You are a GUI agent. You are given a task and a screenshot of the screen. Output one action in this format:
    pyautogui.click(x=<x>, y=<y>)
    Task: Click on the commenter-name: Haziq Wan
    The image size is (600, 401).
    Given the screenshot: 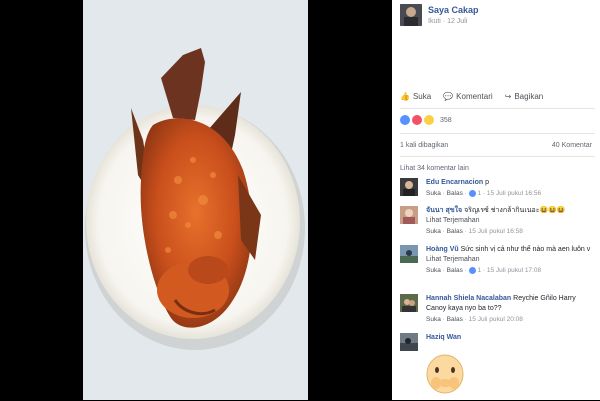 What is the action you would take?
    pyautogui.click(x=443, y=337)
    